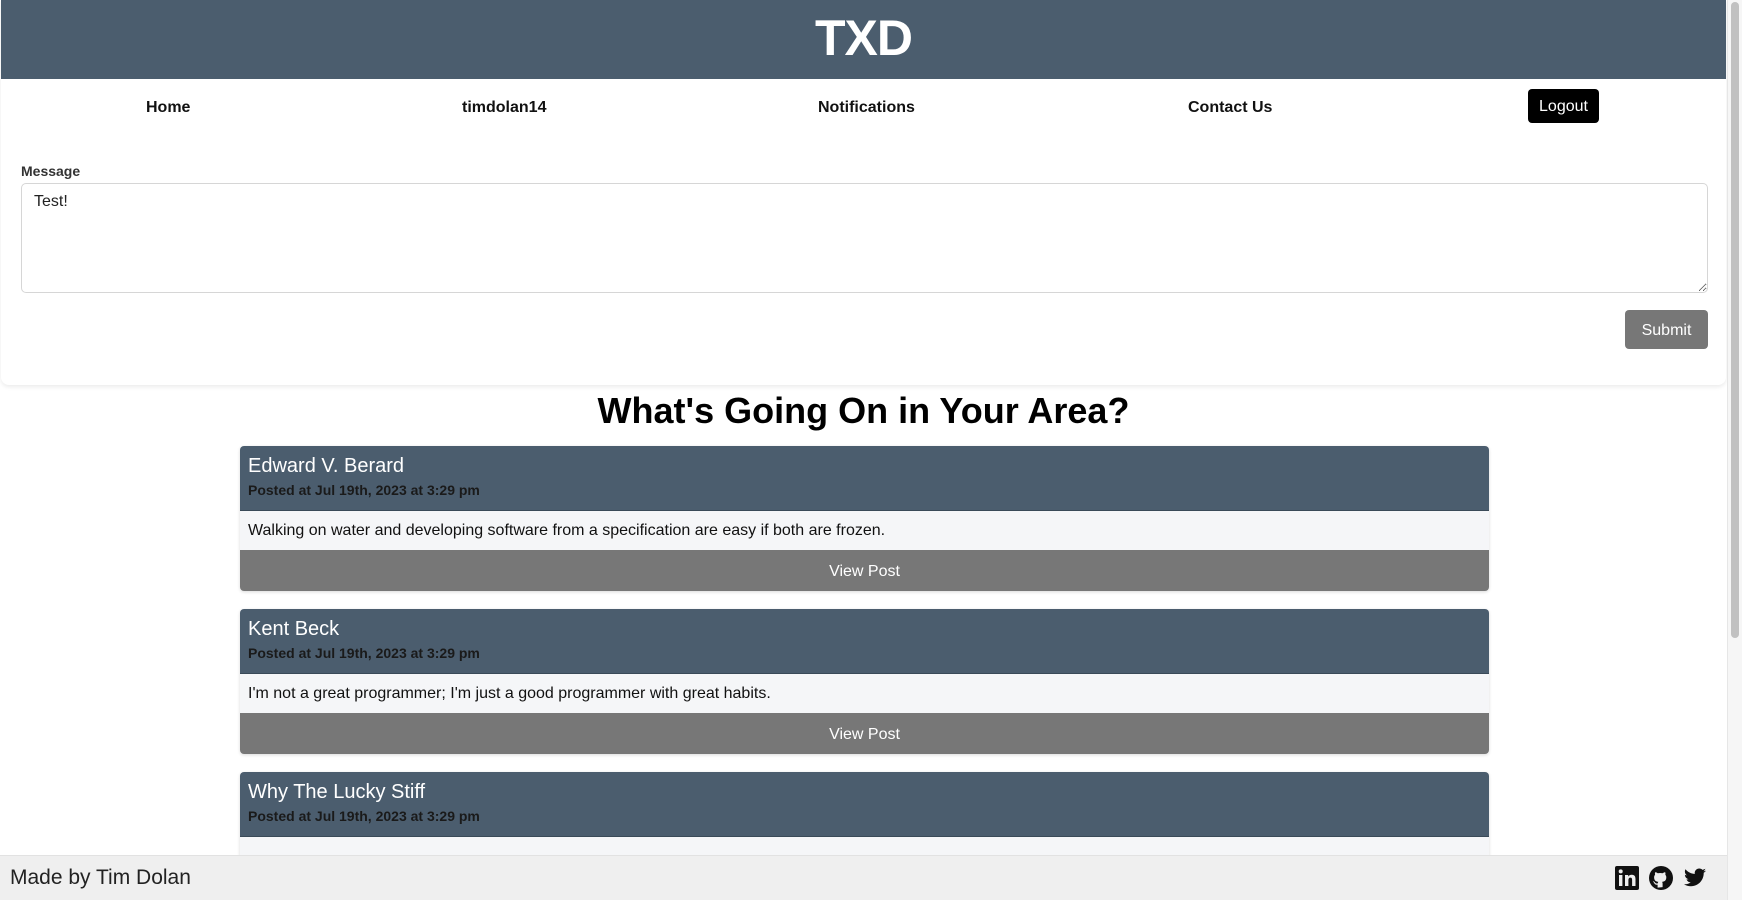 The image size is (1742, 900). I want to click on feed-title: What's Going On in Your Area?, so click(863, 410).